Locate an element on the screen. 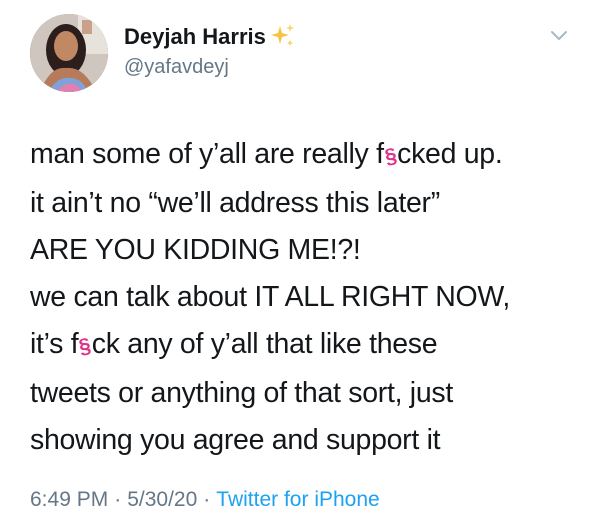  text-segment: cked up. is located at coordinates (450, 154).